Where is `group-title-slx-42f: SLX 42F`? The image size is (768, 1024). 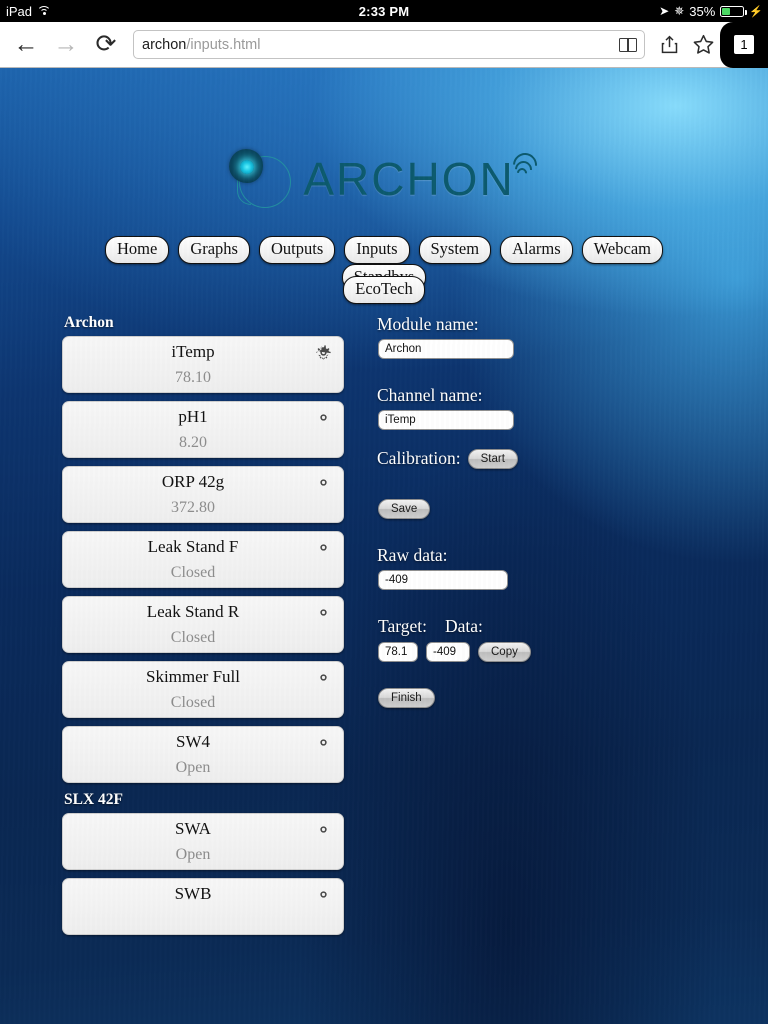 group-title-slx-42f: SLX 42F is located at coordinates (93, 799).